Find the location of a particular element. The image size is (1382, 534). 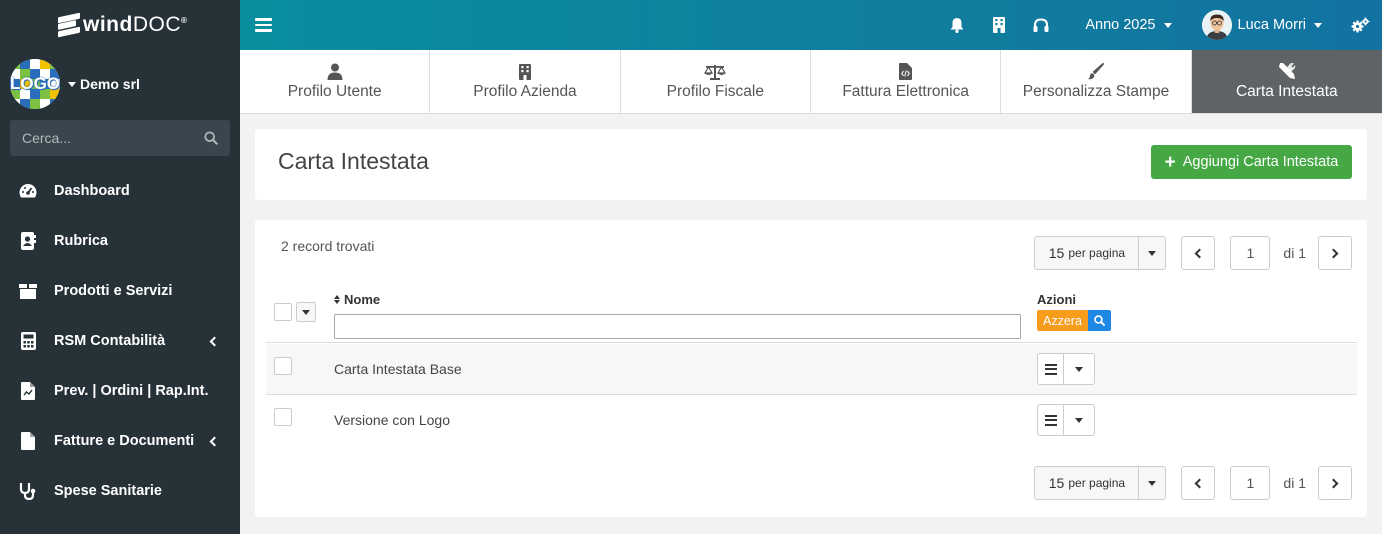

column-header-nome: Nome is located at coordinates (357, 299).